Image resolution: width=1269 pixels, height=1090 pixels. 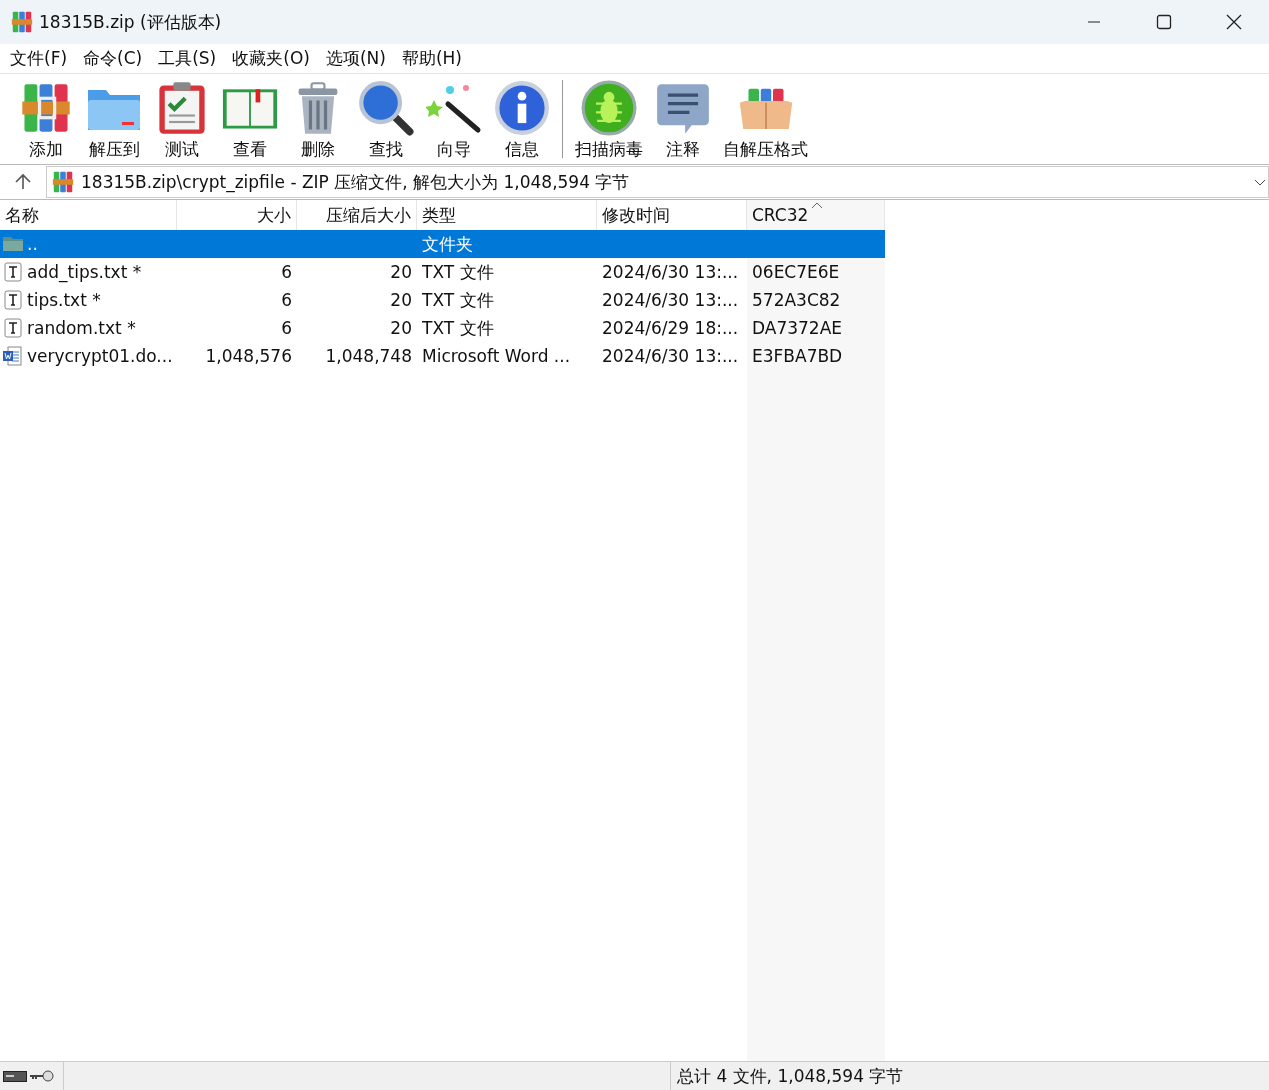 What do you see at coordinates (13, 356) in the screenshot?
I see `word-document-icon` at bounding box center [13, 356].